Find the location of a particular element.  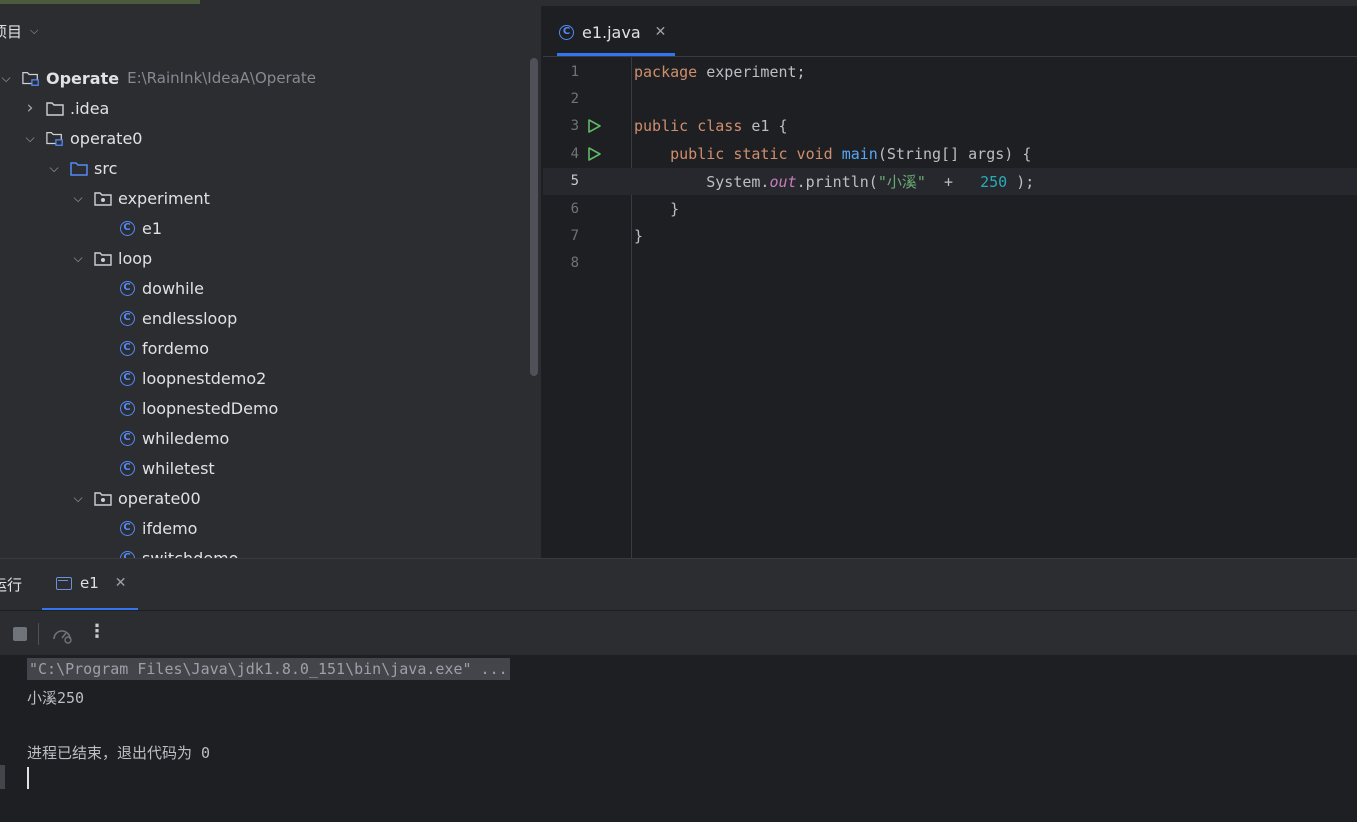

code-line: 7} is located at coordinates (950, 235).